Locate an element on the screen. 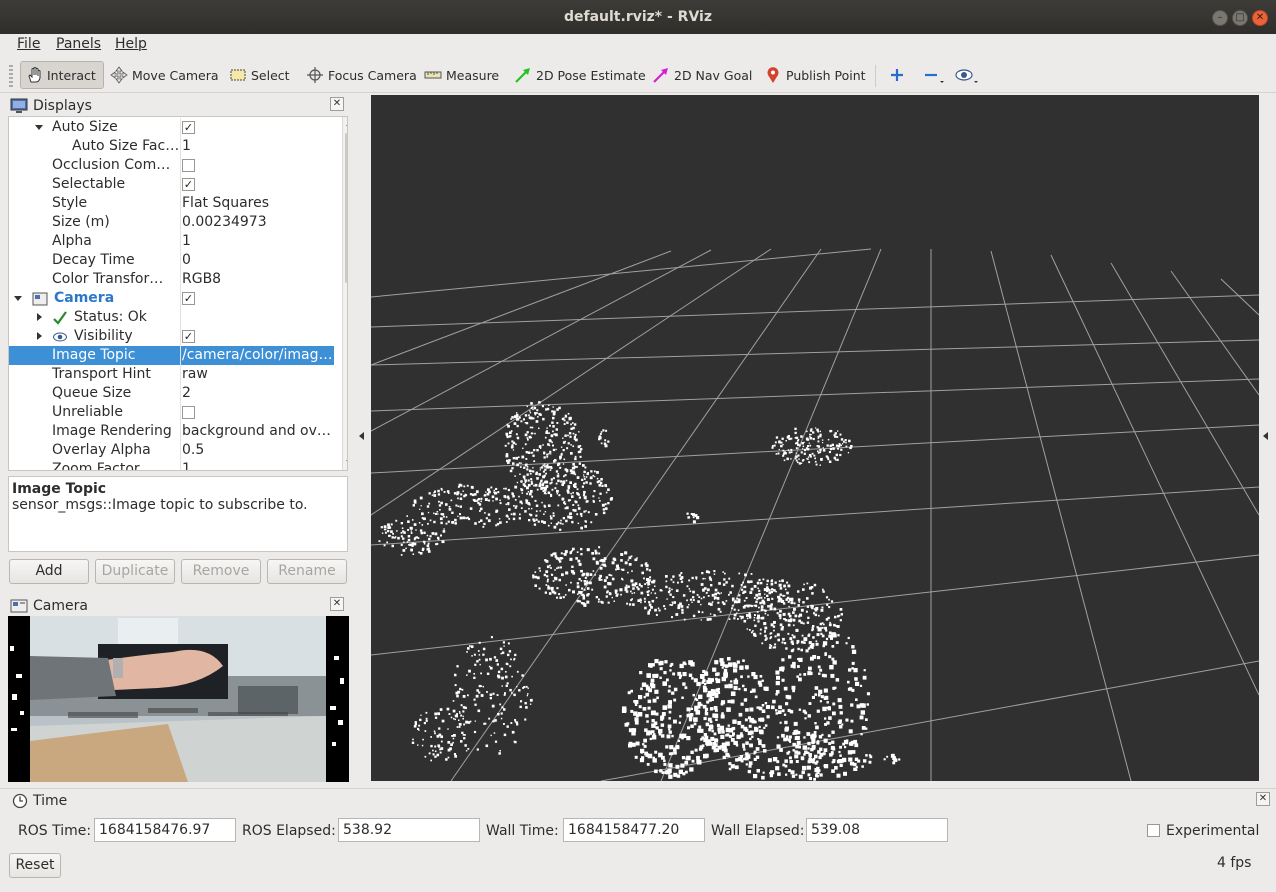 The image size is (1276, 892). select-tool-button: Select is located at coordinates (259, 75).